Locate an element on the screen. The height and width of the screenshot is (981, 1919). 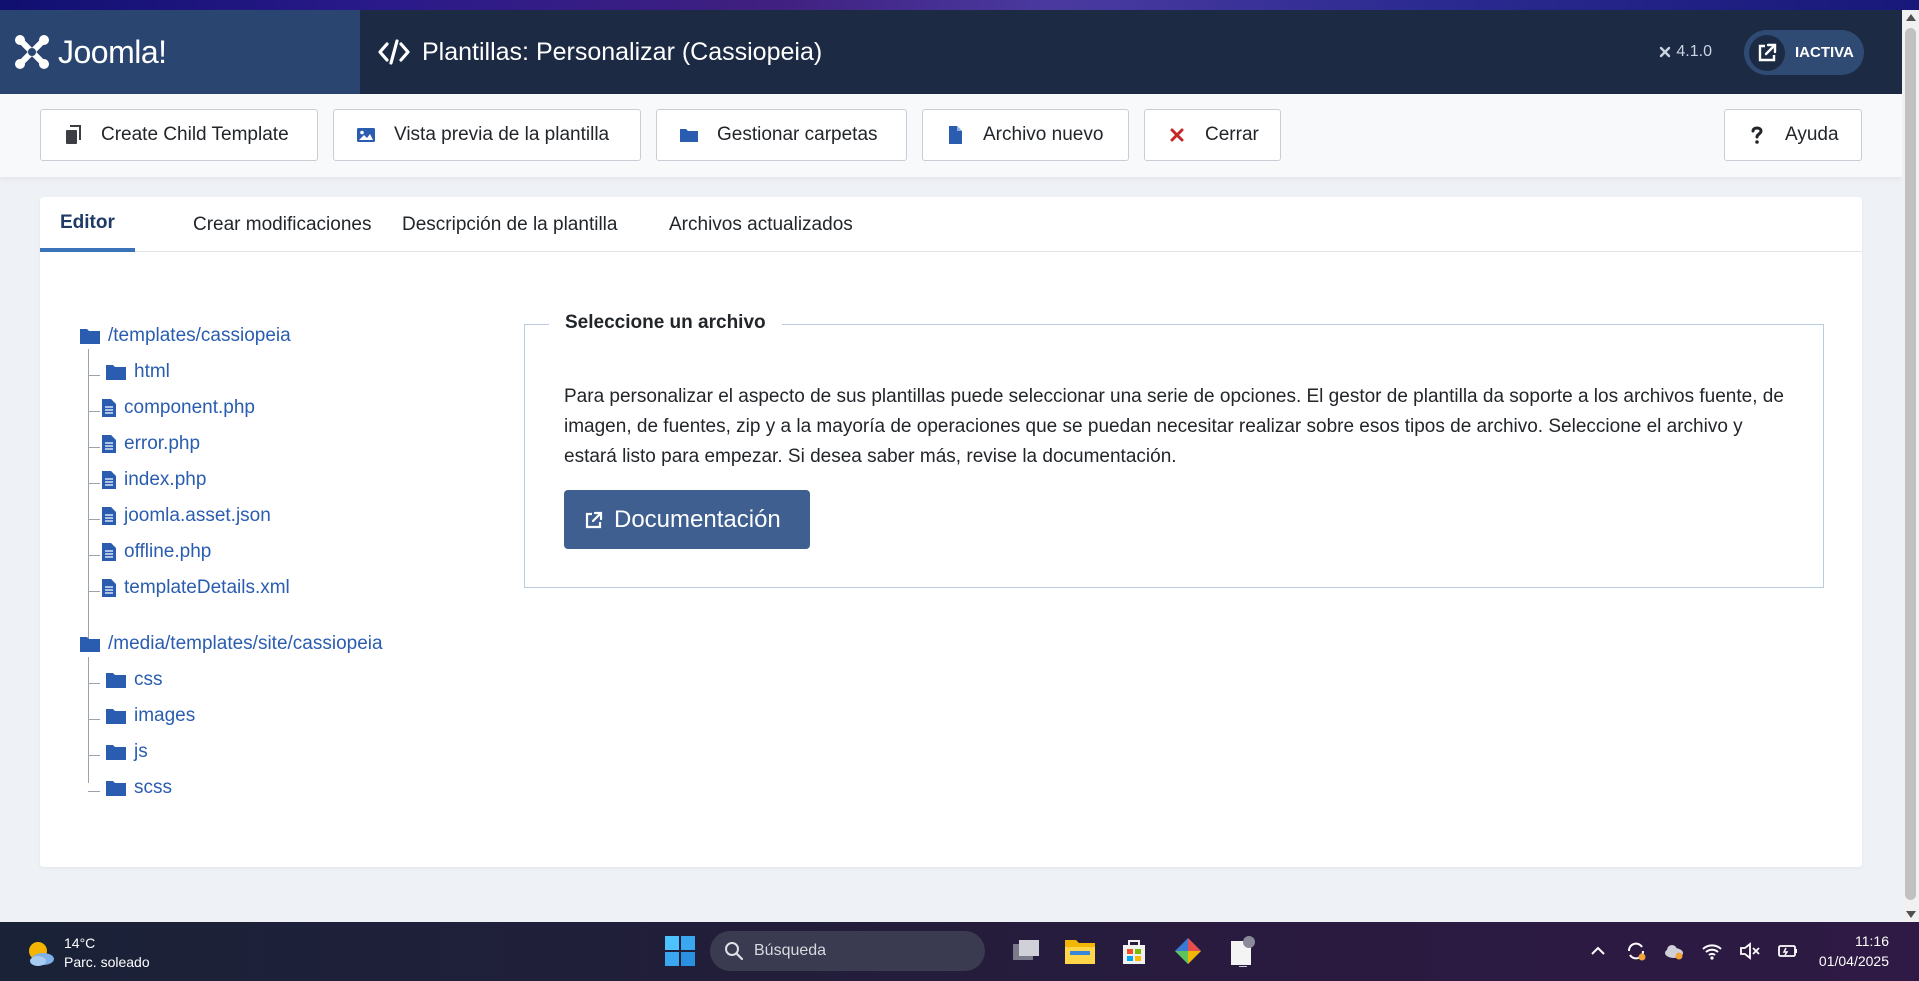
tree-item-file: error.php is located at coordinates (151, 444).